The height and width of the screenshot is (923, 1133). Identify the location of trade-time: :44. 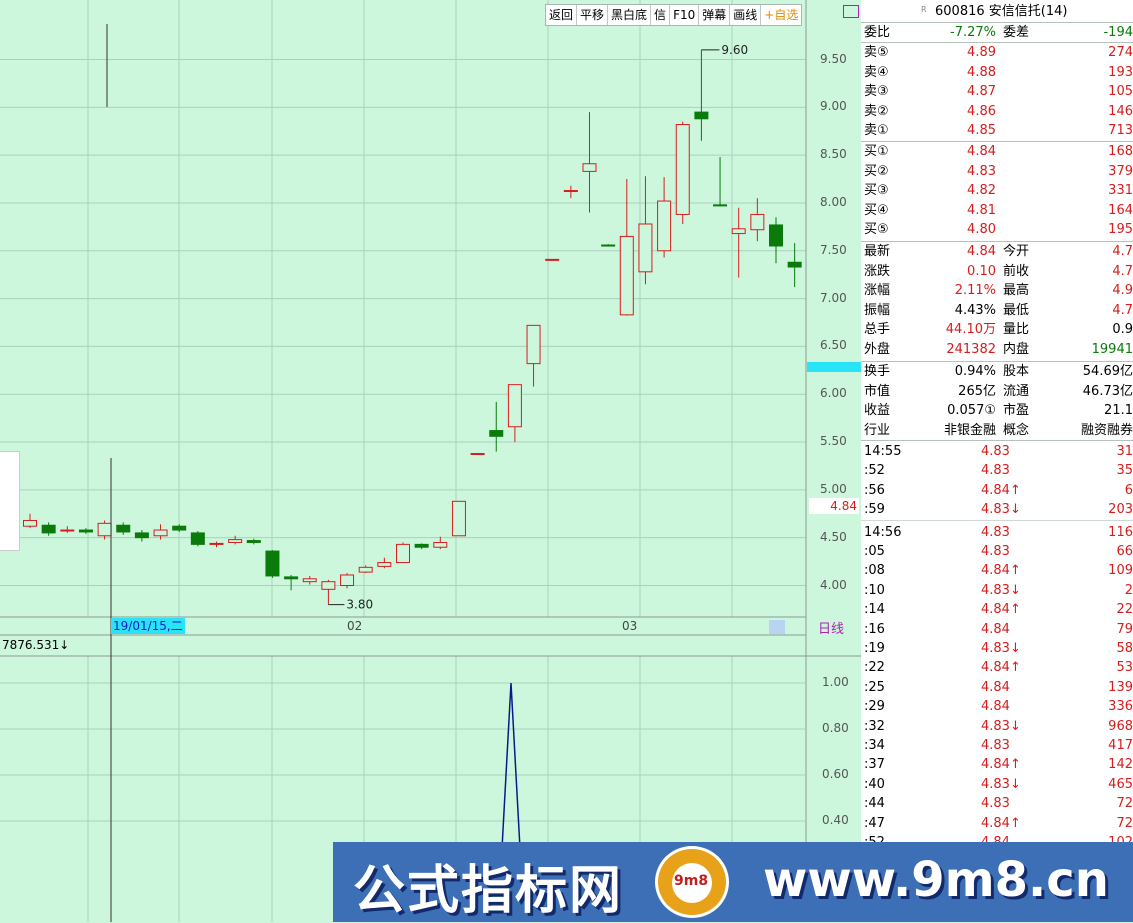
(874, 804).